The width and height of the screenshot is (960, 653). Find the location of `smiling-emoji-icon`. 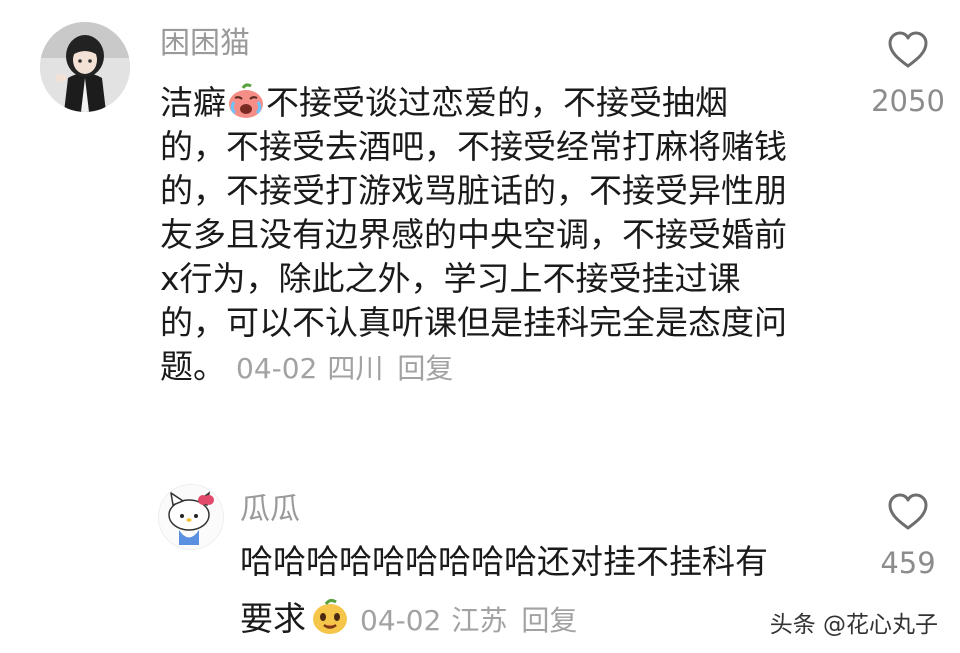

smiling-emoji-icon is located at coordinates (330, 616).